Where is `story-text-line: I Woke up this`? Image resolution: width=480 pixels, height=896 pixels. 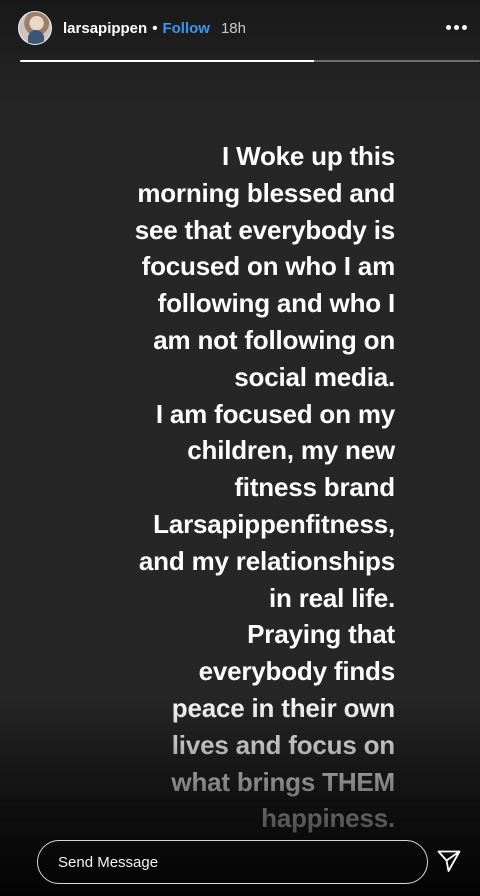
story-text-line: I Woke up this is located at coordinates (308, 156).